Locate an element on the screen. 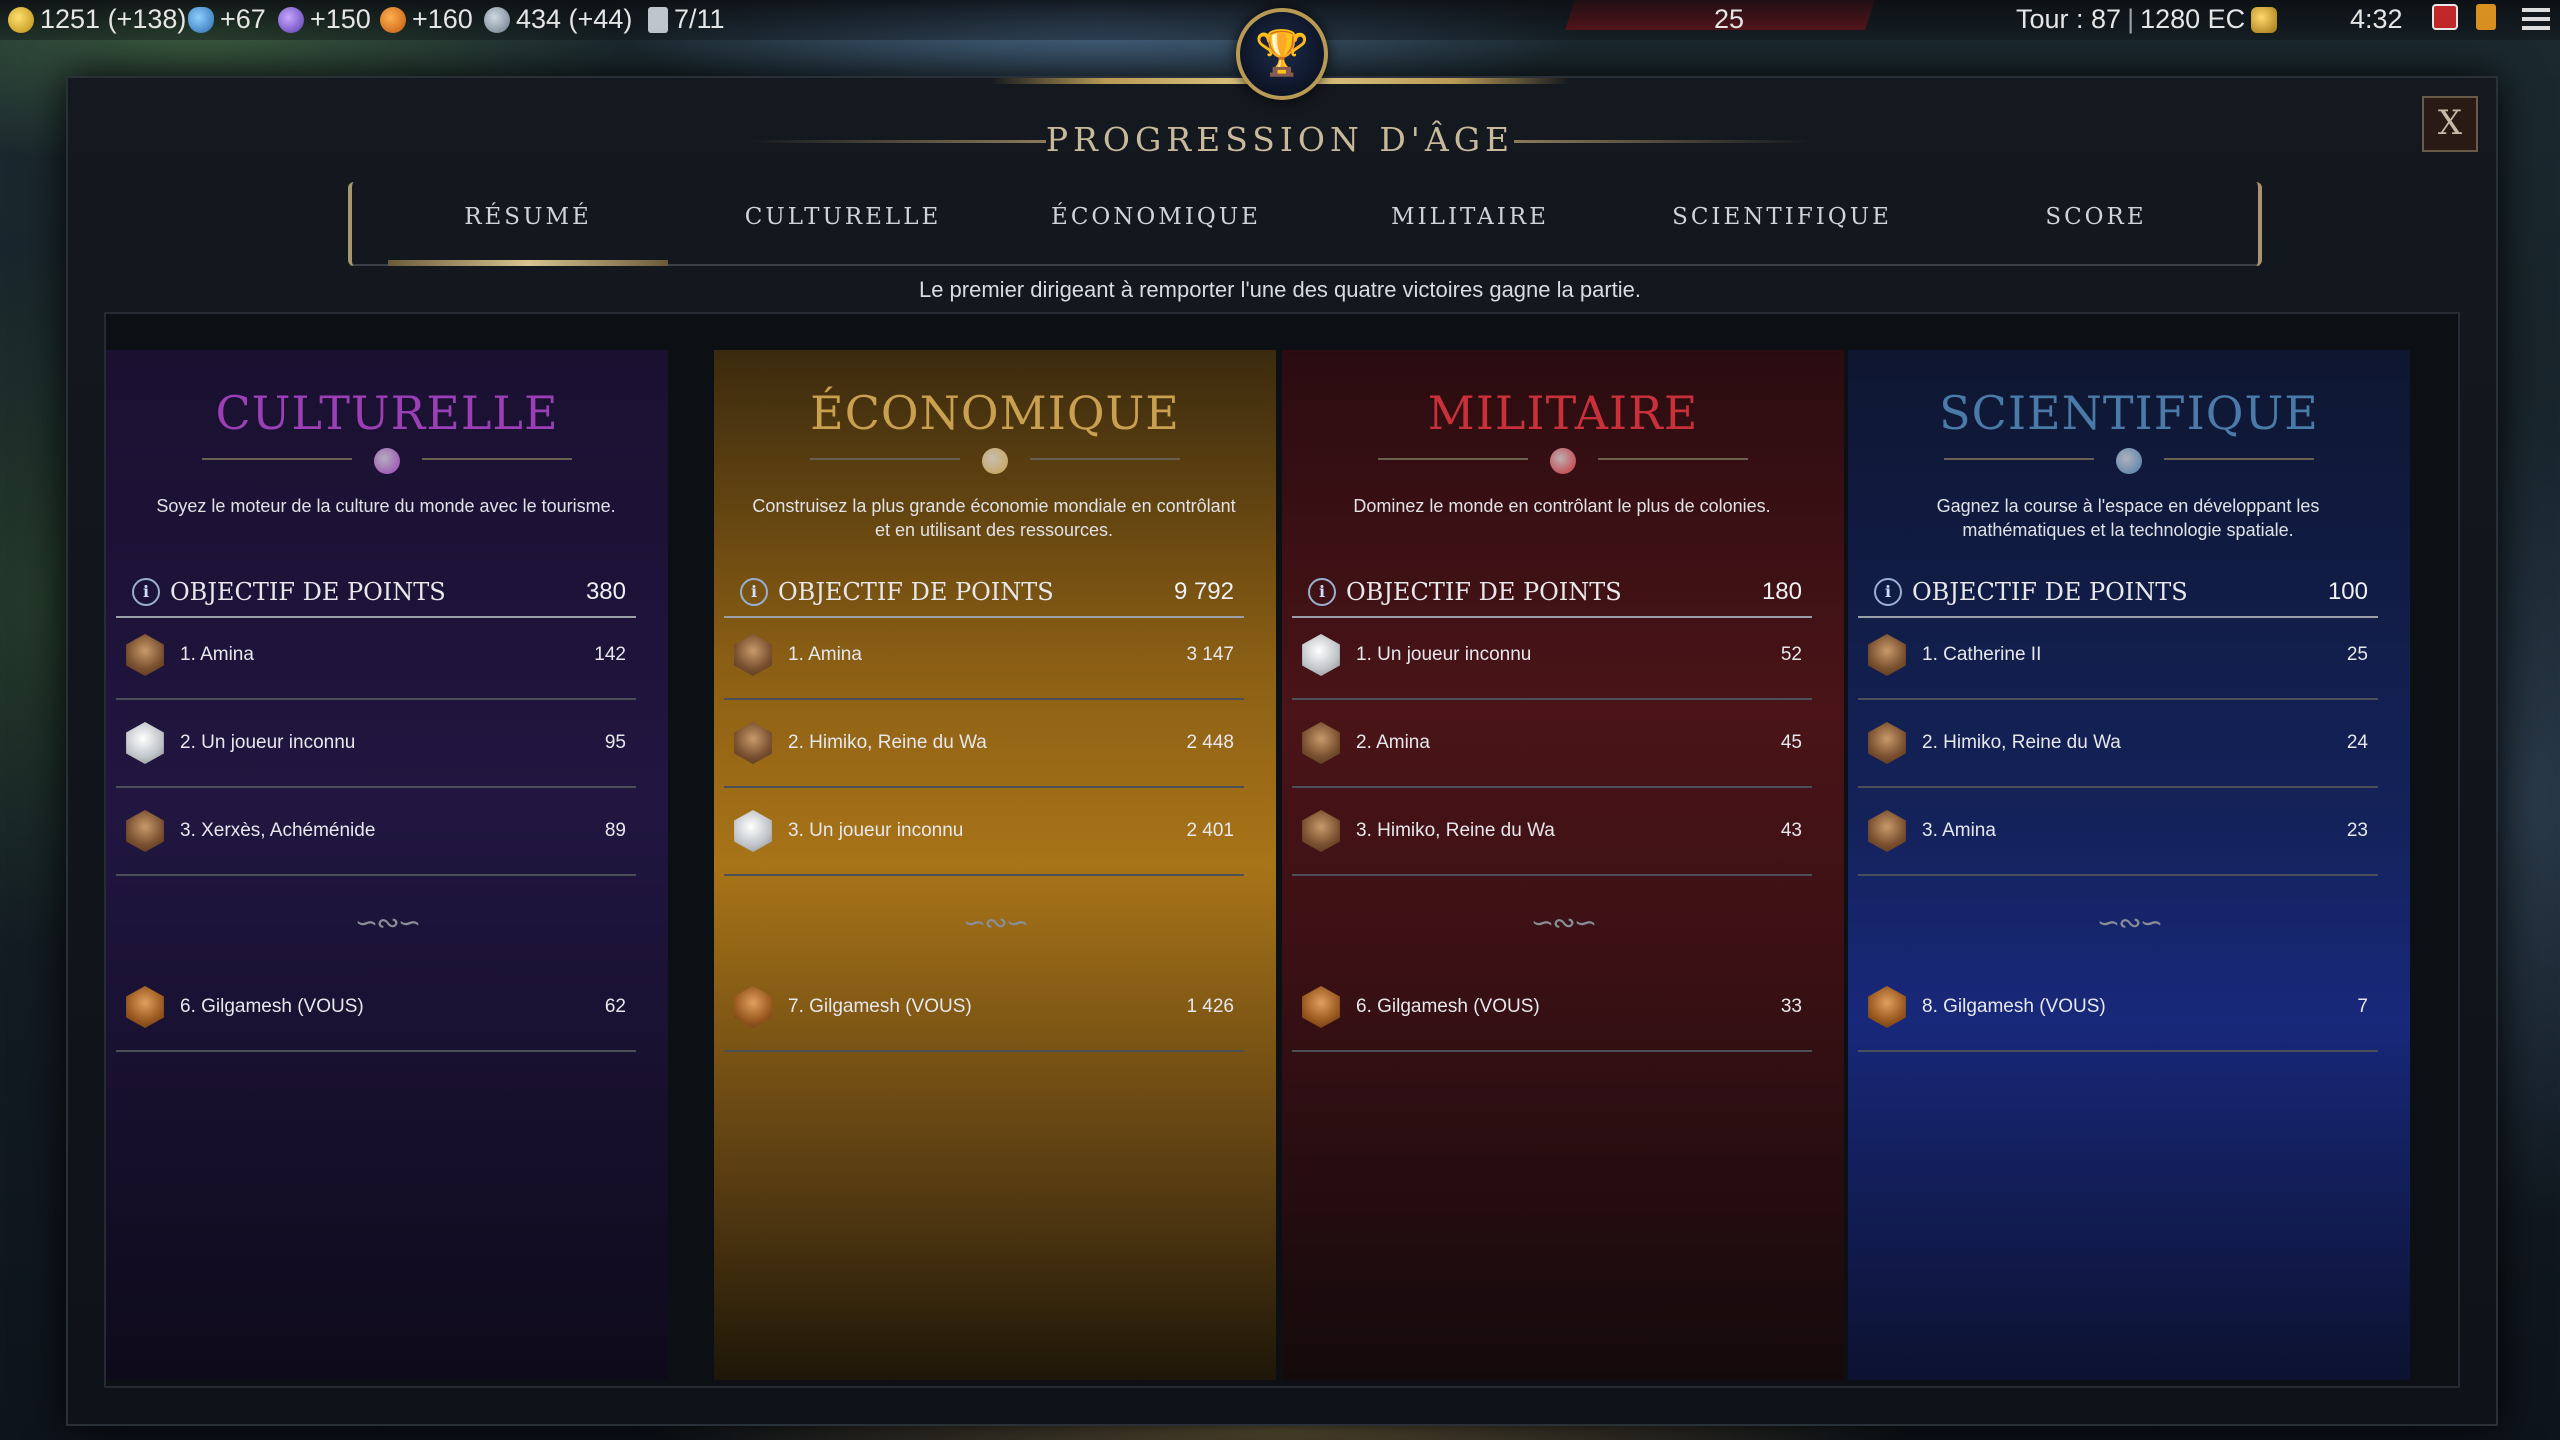 The width and height of the screenshot is (2560, 1440). emblem-line-left is located at coordinates (277, 459).